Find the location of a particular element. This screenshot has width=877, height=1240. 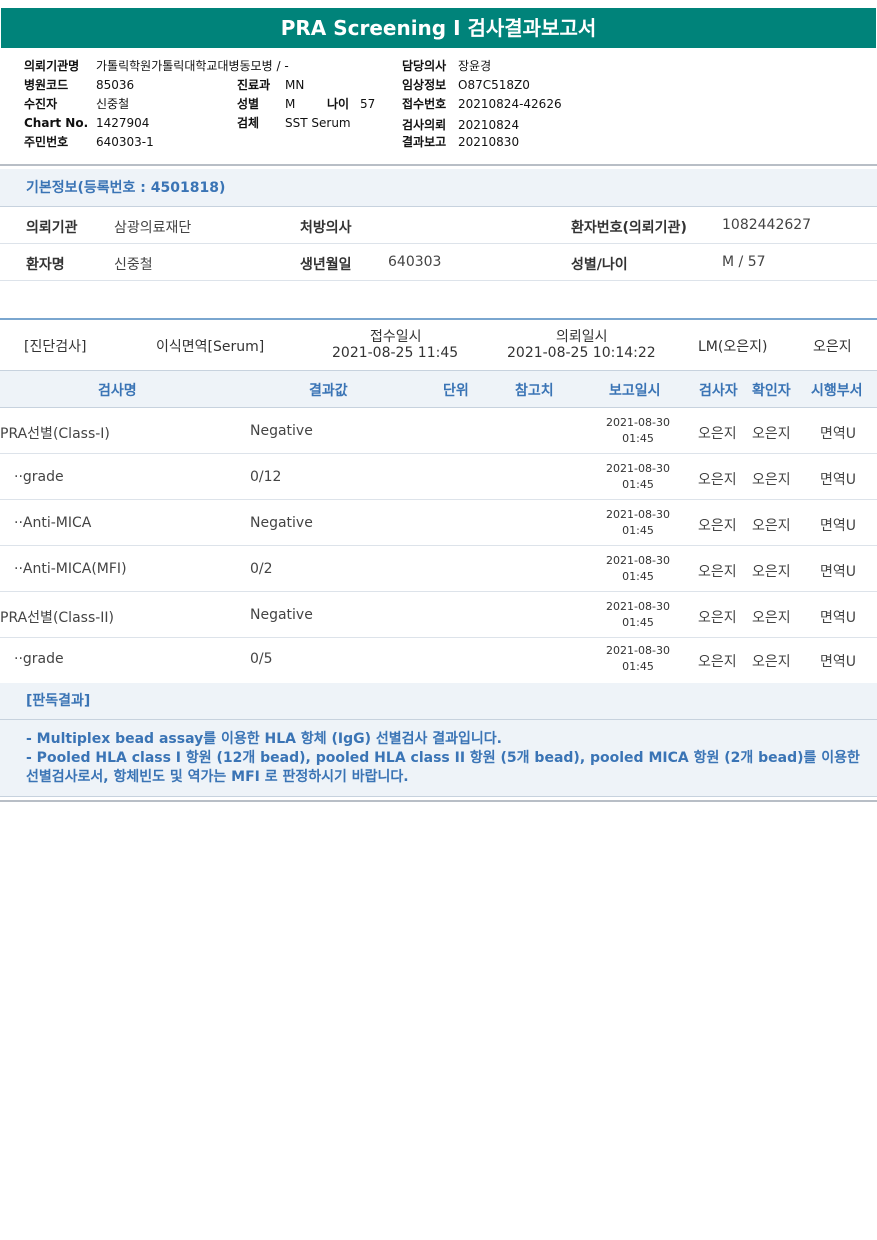

receiver-field: 수진자 신중철 is located at coordinates (77, 104).